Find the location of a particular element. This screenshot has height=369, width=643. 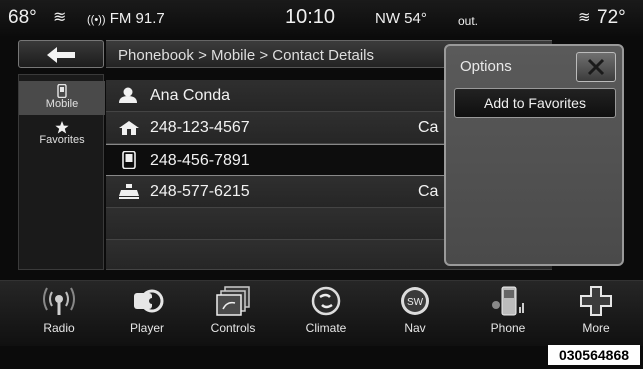

dock-climate-button: Climate is located at coordinates (326, 310).